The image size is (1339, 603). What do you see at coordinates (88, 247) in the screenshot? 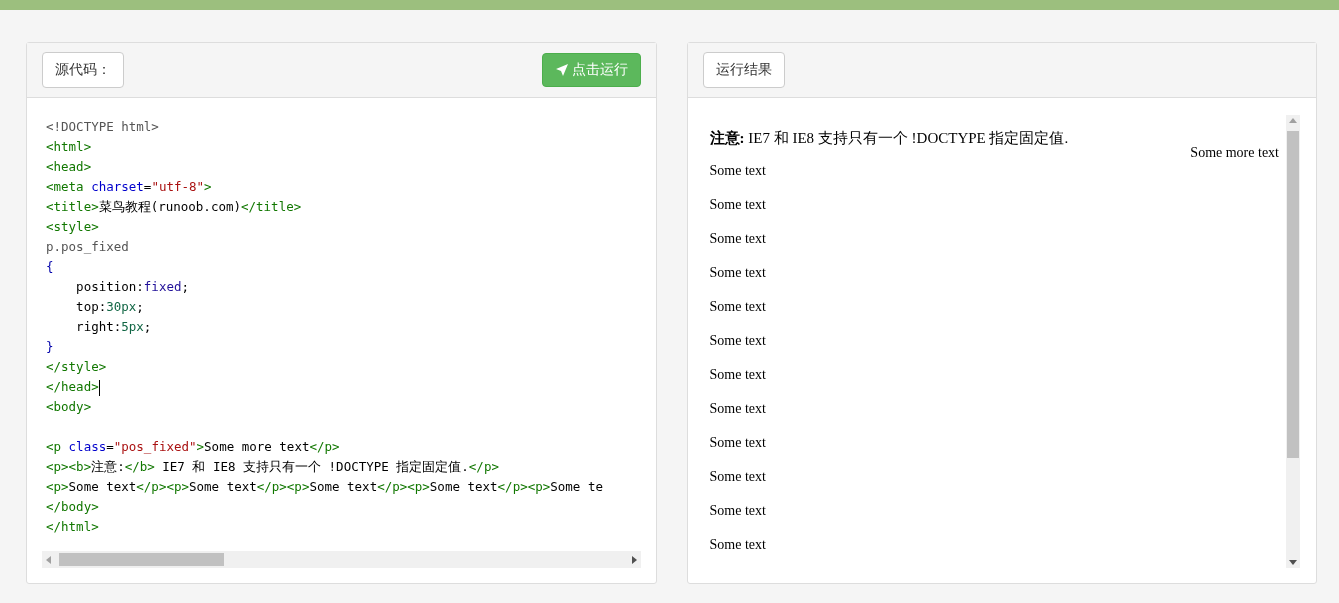
I see `code-line: p.pos_fixed` at bounding box center [88, 247].